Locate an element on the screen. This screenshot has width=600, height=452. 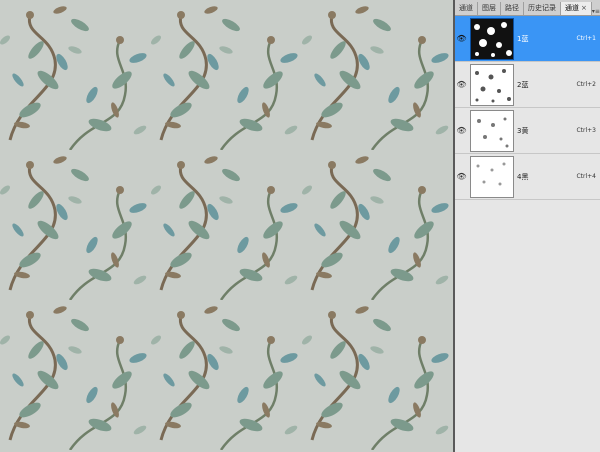
tab-channels-1: 通道 is located at coordinates (466, 8).